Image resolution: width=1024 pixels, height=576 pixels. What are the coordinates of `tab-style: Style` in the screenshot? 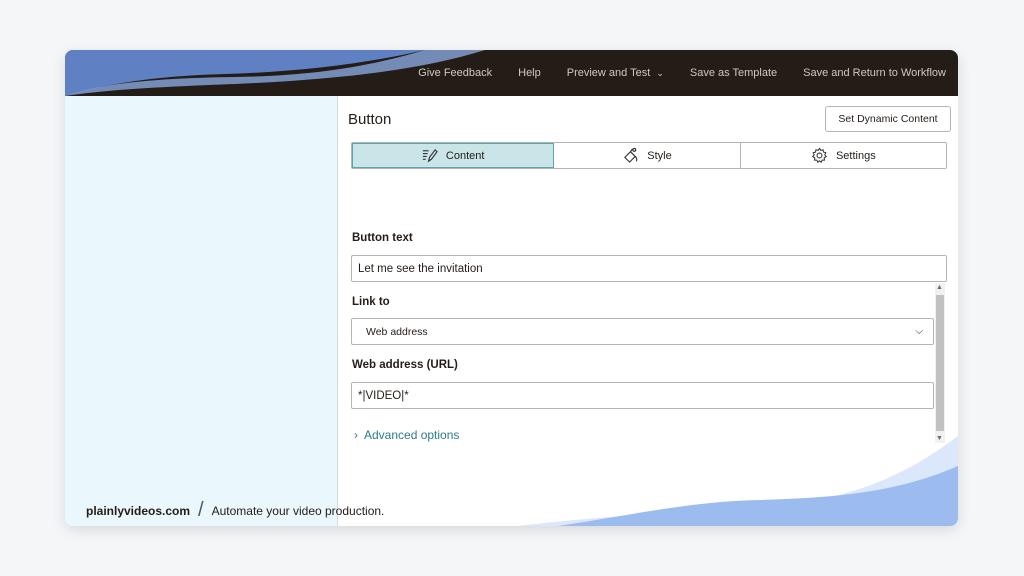 It's located at (647, 155).